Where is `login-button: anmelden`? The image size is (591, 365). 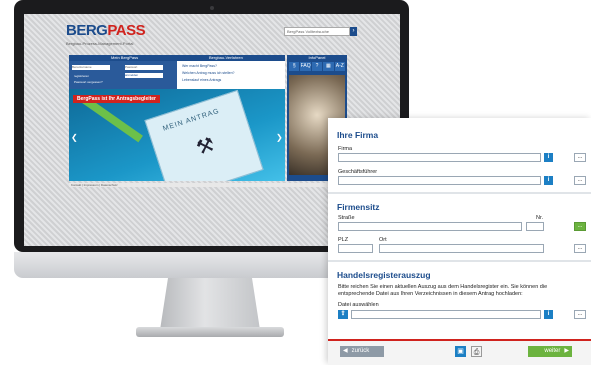
login-button: anmelden is located at coordinates (144, 75).